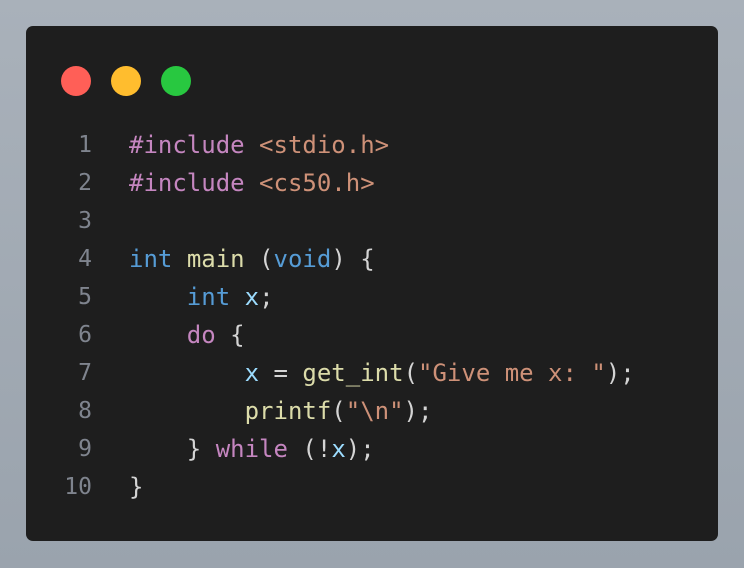 The image size is (744, 568). I want to click on code-line: 3, so click(372, 221).